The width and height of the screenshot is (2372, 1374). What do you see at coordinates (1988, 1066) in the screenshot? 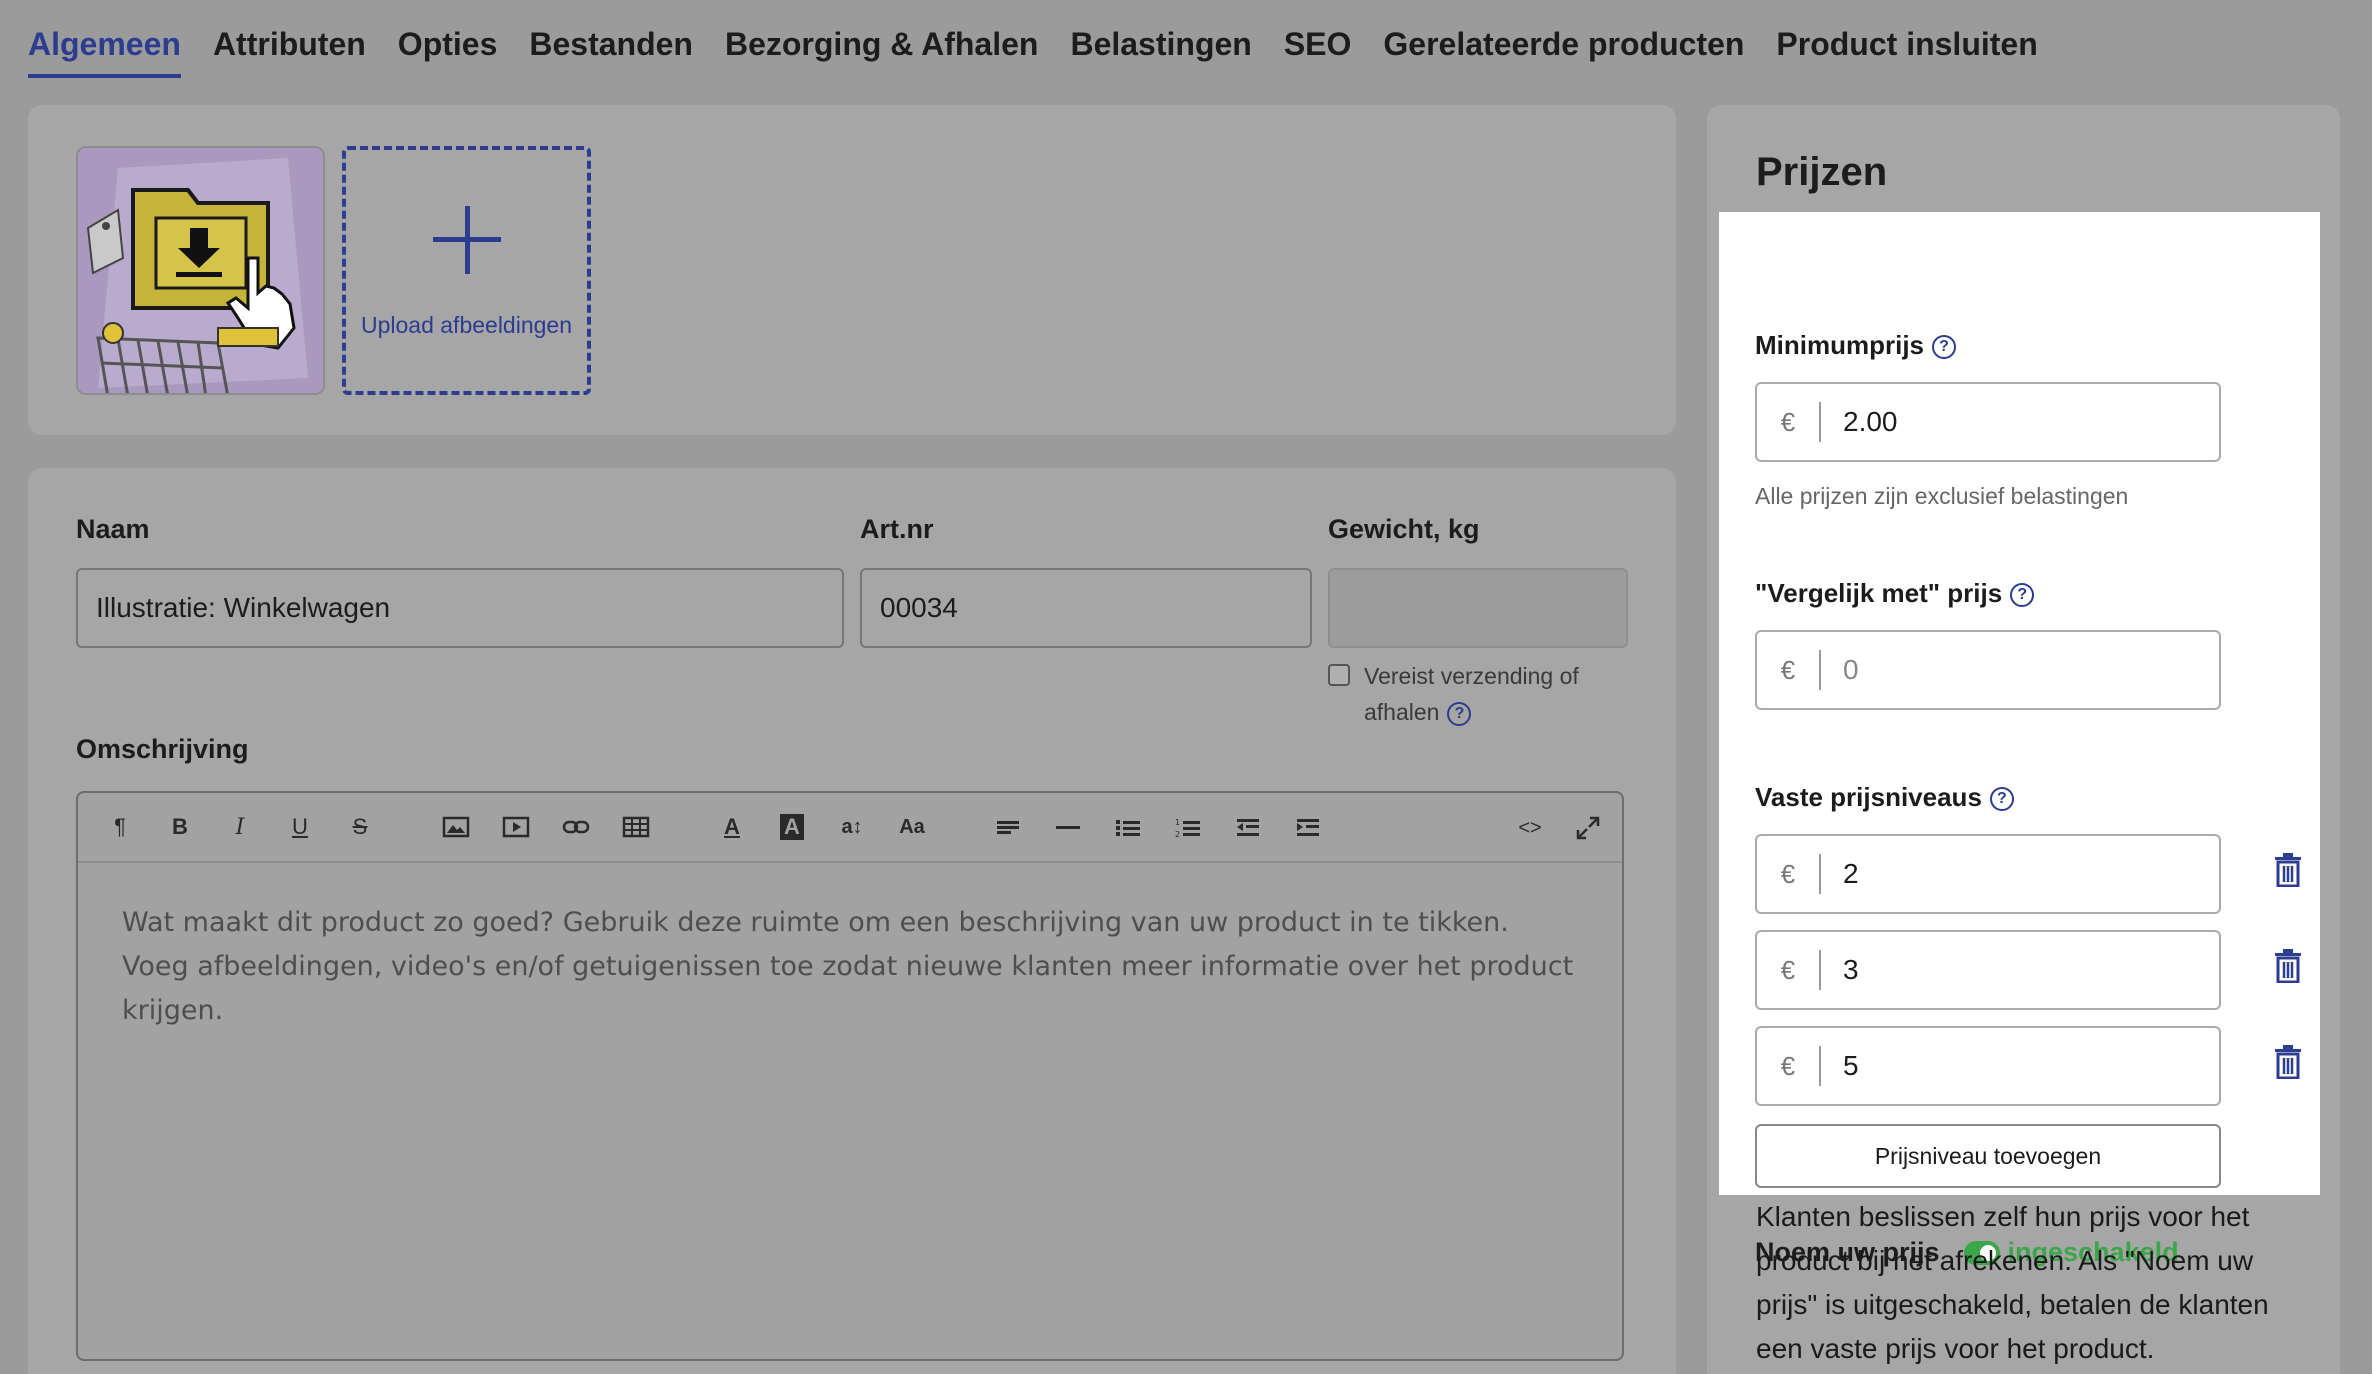
I see `price-level-input: € 5` at bounding box center [1988, 1066].